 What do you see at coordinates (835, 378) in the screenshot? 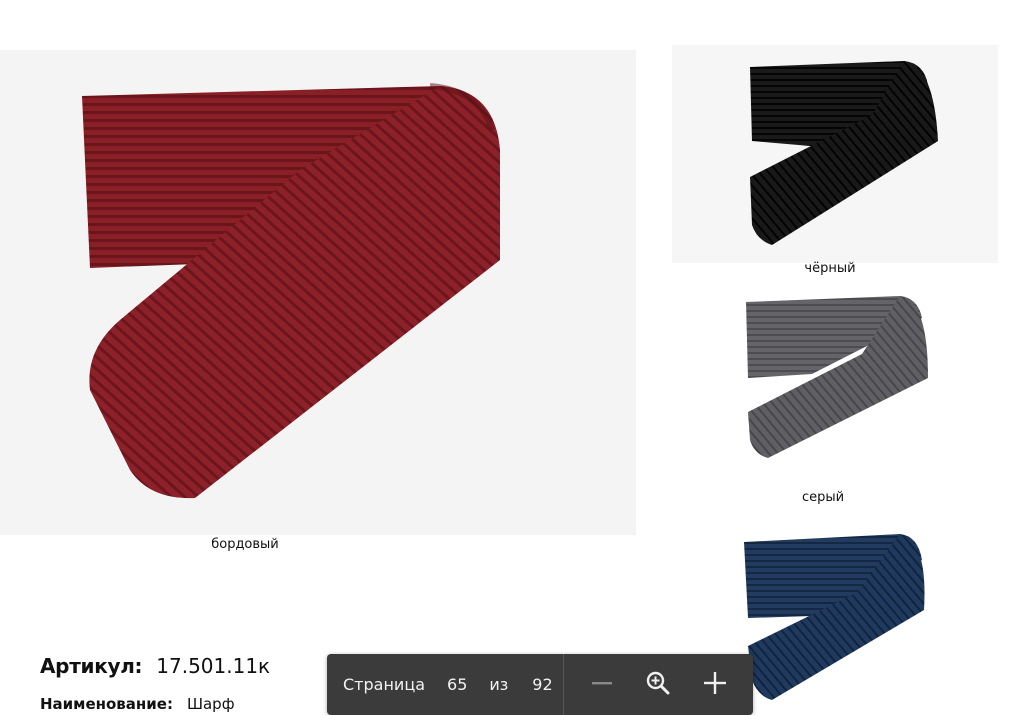
I see `grey-variant-image` at bounding box center [835, 378].